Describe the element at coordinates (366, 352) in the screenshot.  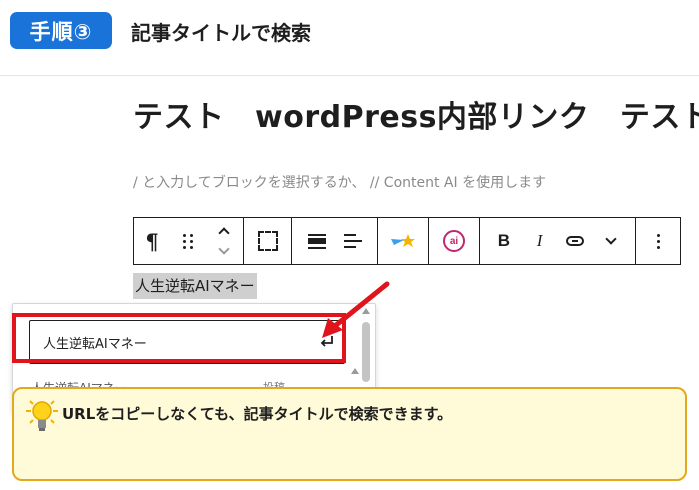
I see `popover-scrollbar` at that location.